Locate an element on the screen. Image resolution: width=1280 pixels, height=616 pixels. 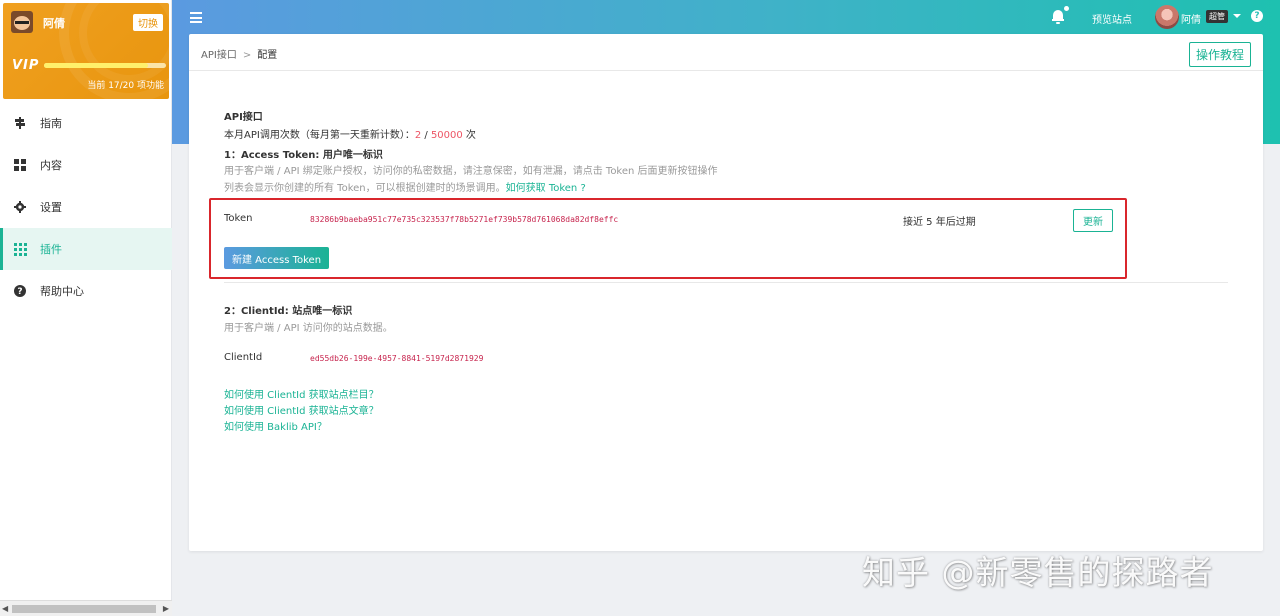
help-link-columns: 如何使用 ClientId 获取站点栏目？ is located at coordinates (301, 393).